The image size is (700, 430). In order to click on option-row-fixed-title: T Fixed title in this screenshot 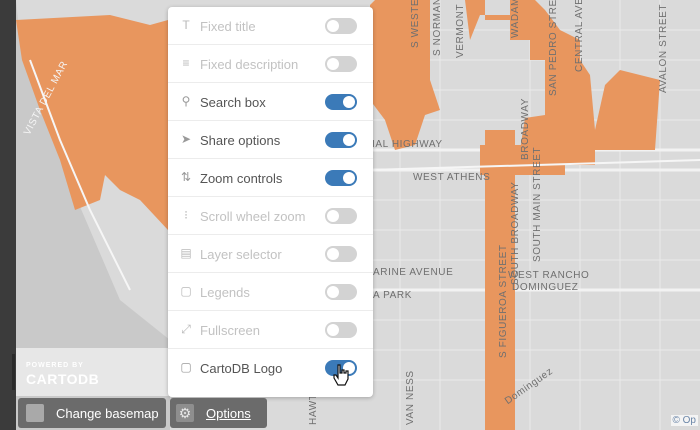, I will do `click(270, 26)`.